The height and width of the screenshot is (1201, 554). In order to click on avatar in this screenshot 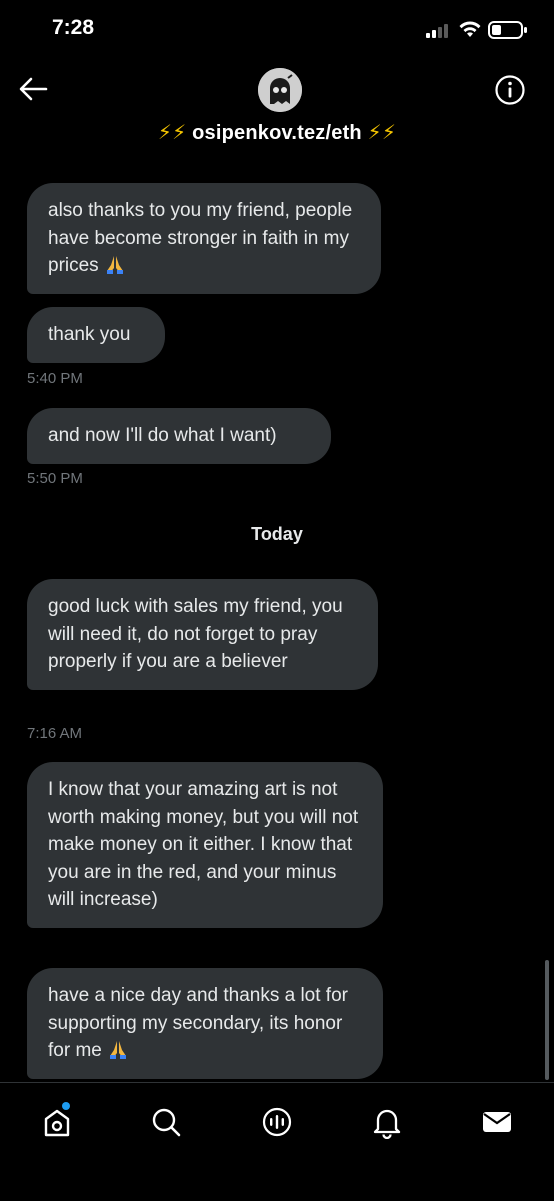, I will do `click(280, 90)`.